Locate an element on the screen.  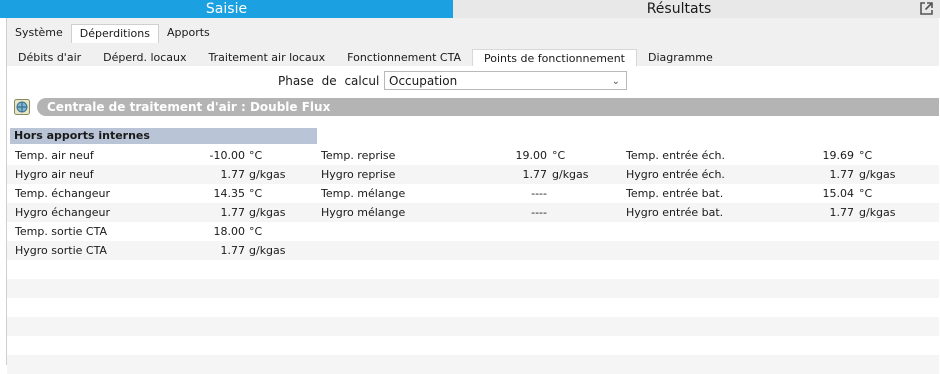
tab-traitement-air-locaux: Traitement air locaux is located at coordinates (267, 57).